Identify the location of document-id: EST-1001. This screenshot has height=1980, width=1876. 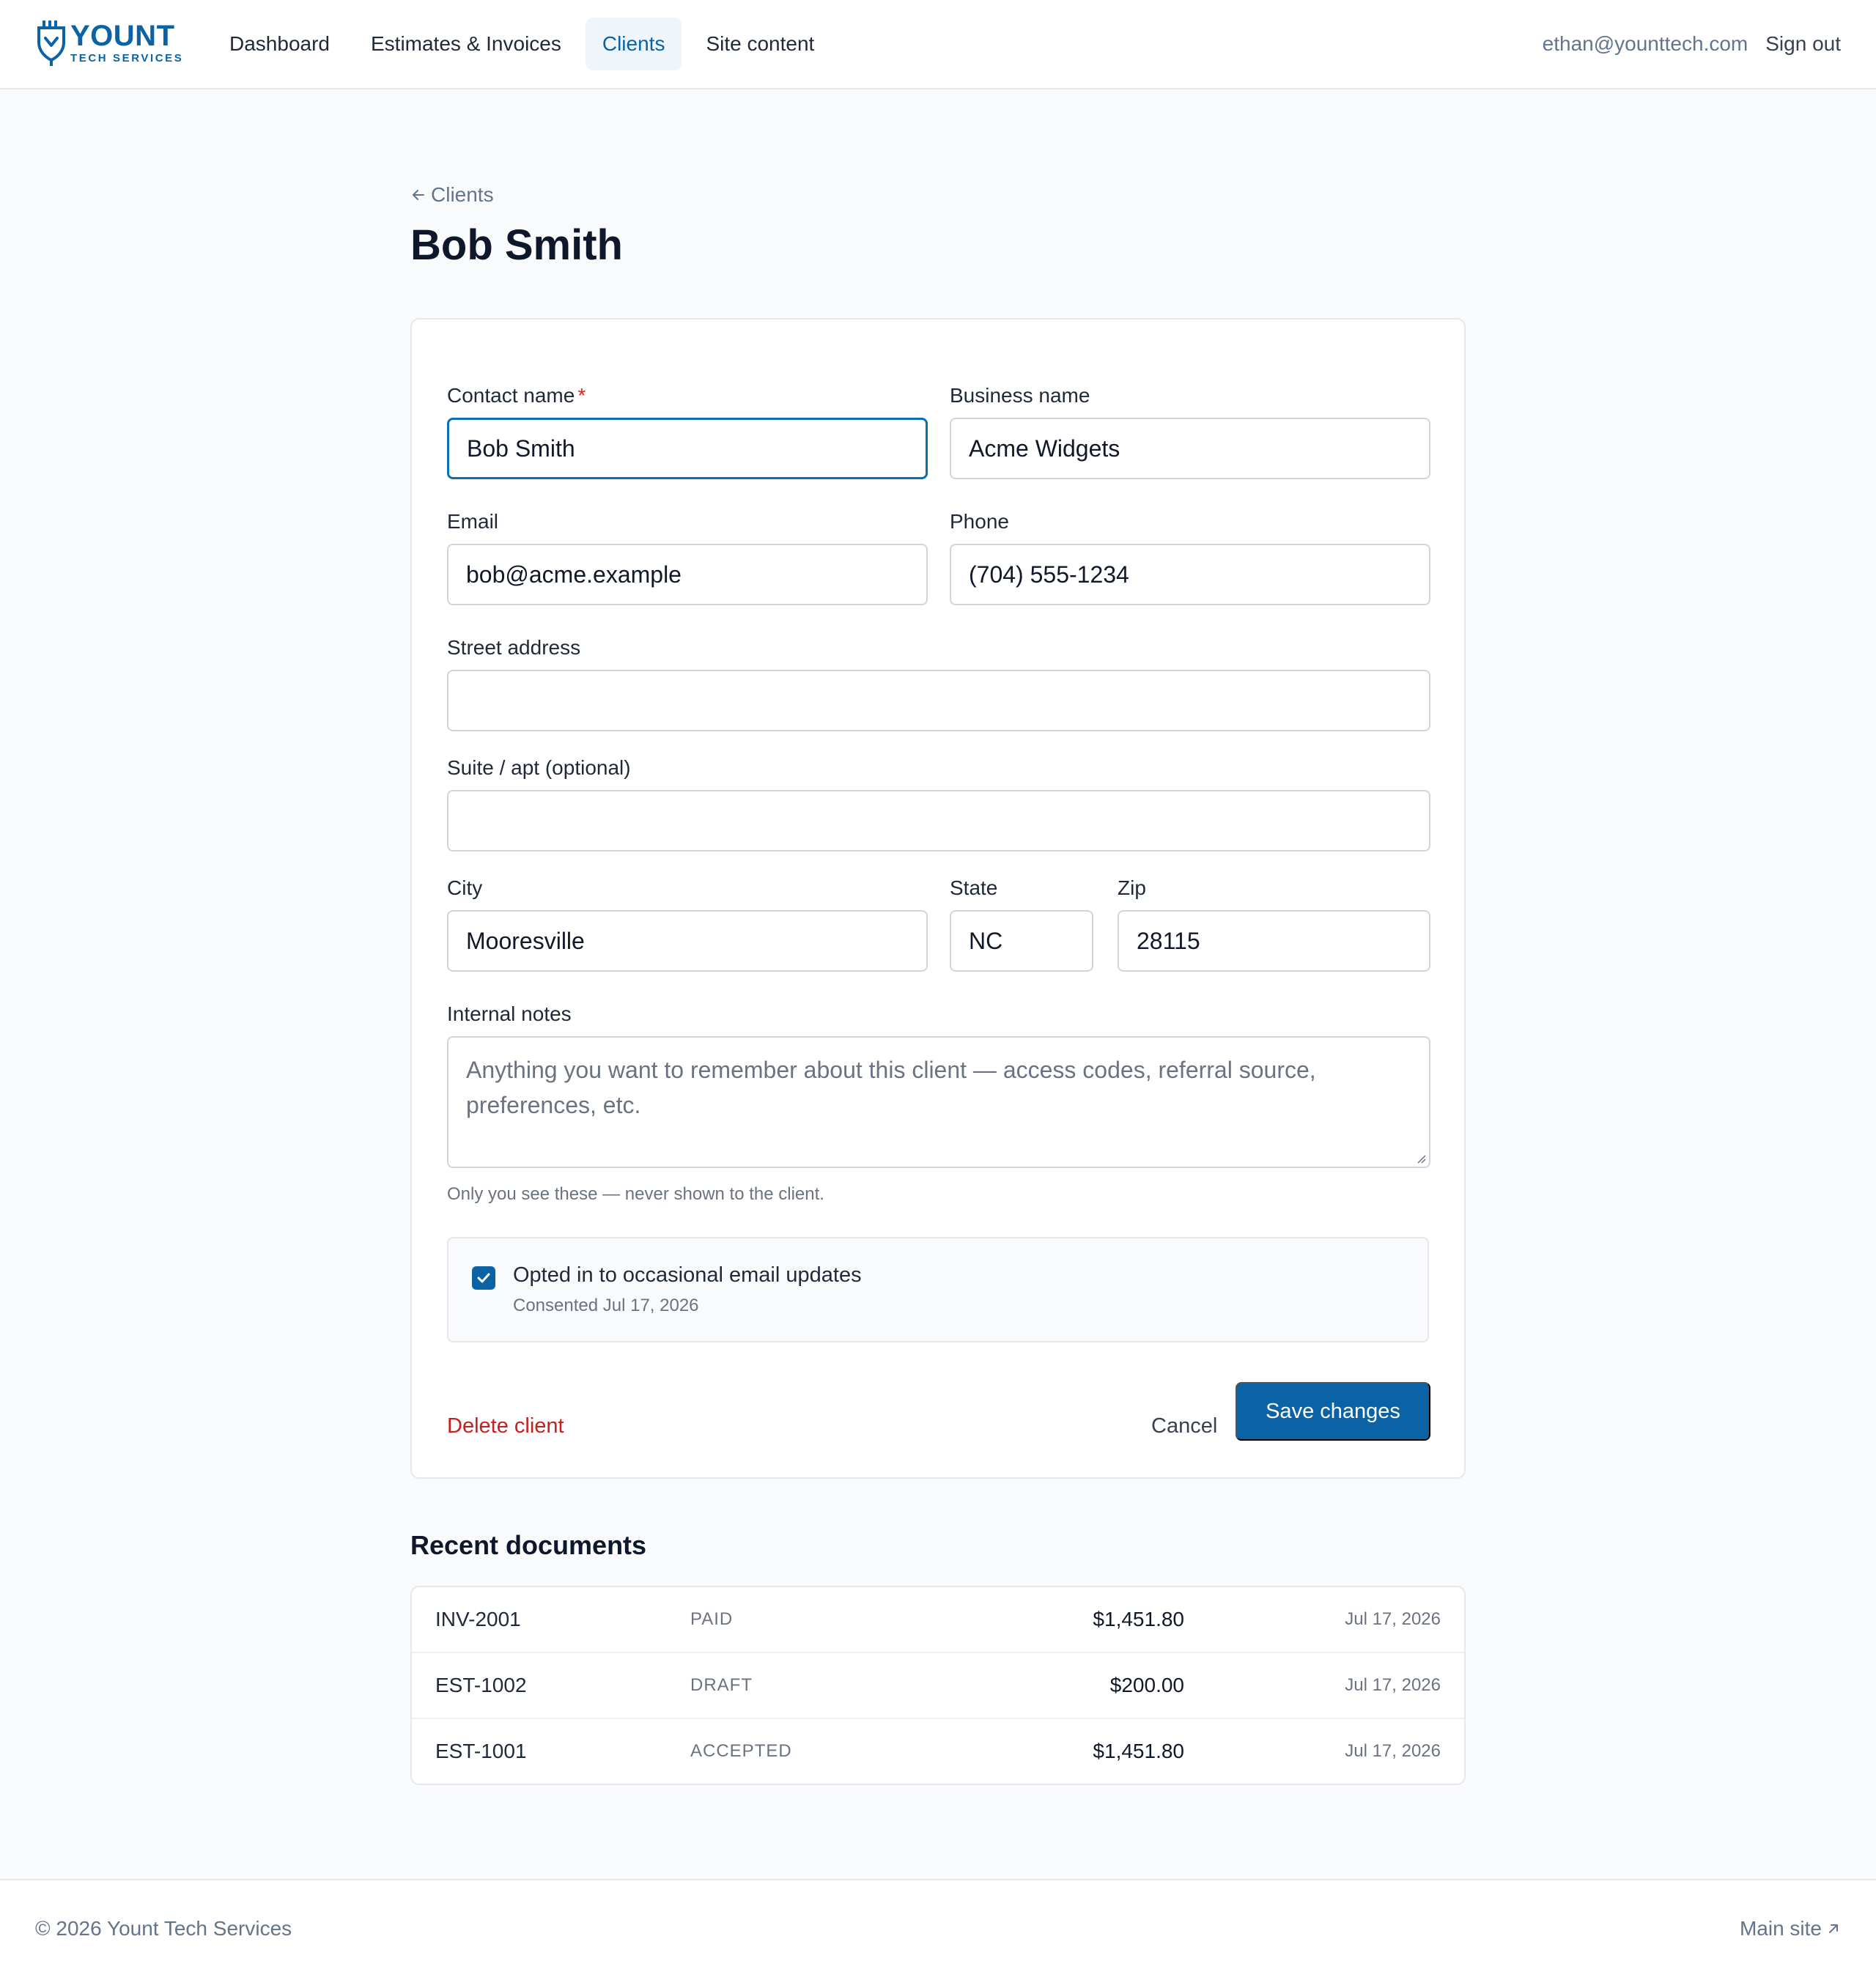
(481, 1751).